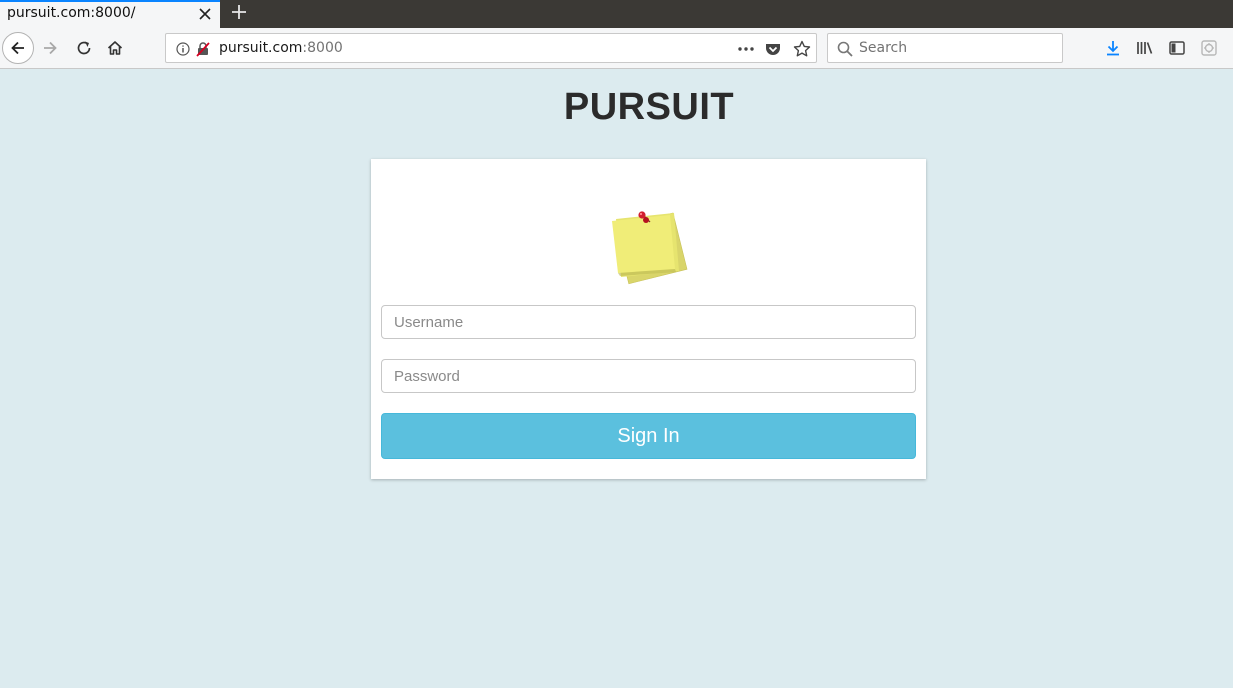 Image resolution: width=1233 pixels, height=688 pixels. I want to click on bookmark-star-icon, so click(802, 49).